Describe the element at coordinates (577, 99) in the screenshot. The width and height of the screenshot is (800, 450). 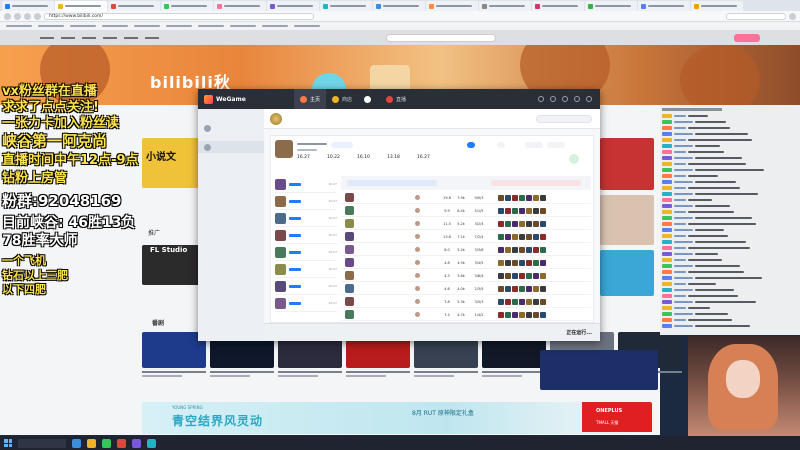
I see `minimize-icon` at that location.